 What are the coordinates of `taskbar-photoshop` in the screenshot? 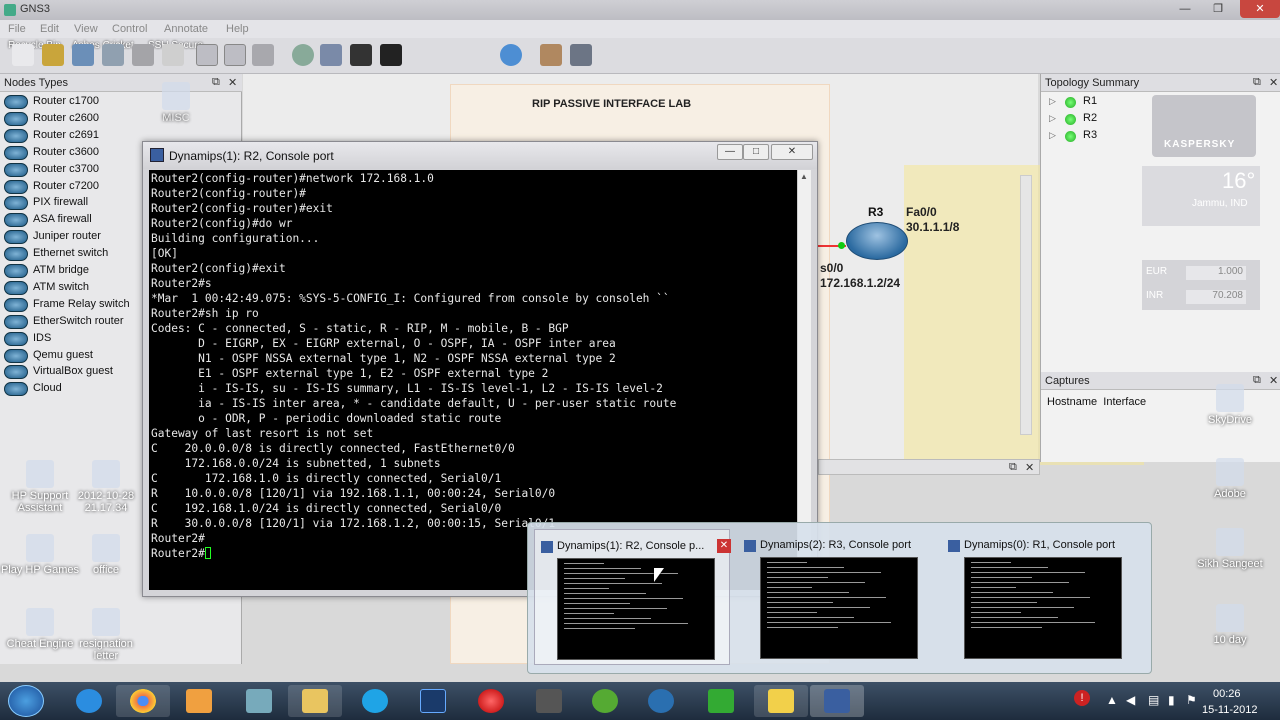 It's located at (433, 701).